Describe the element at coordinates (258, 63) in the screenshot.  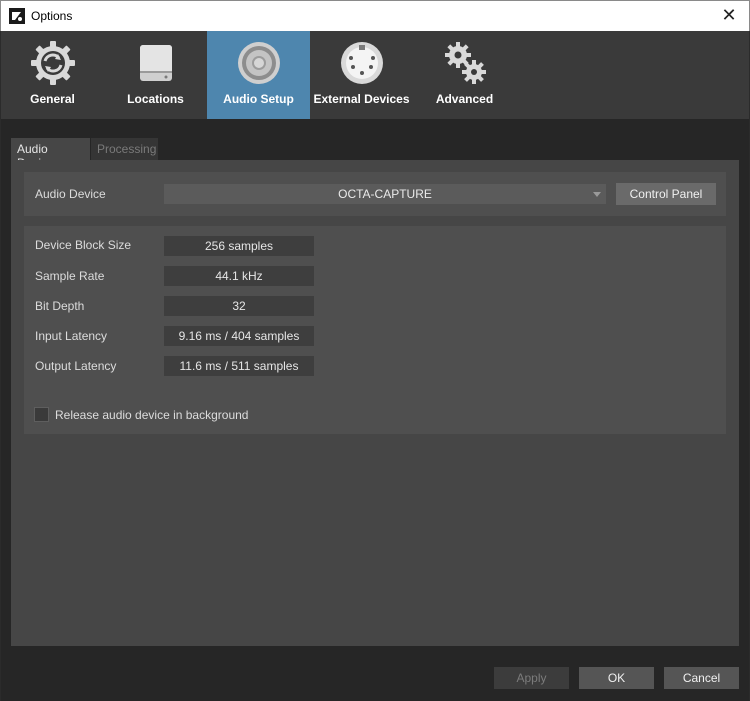
I see `speaker-icon` at that location.